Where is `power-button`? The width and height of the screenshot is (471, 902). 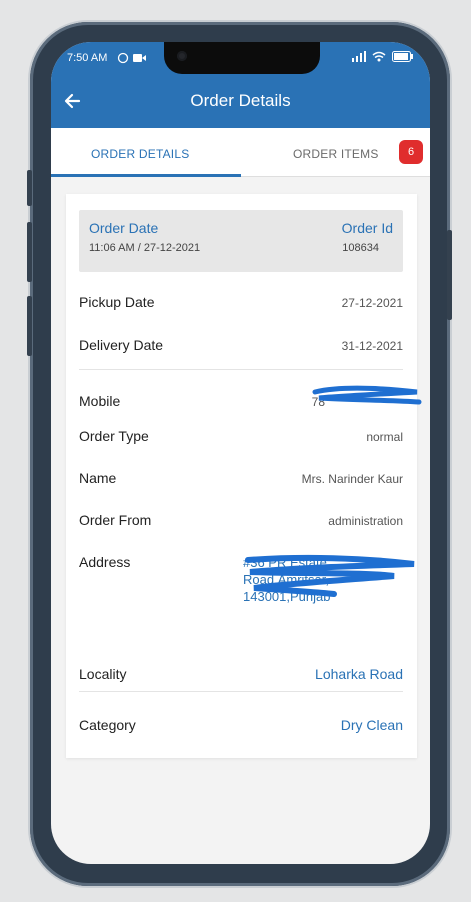 power-button is located at coordinates (449, 275).